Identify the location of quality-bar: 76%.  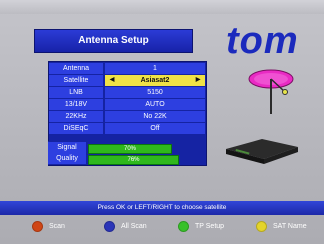
(133, 160).